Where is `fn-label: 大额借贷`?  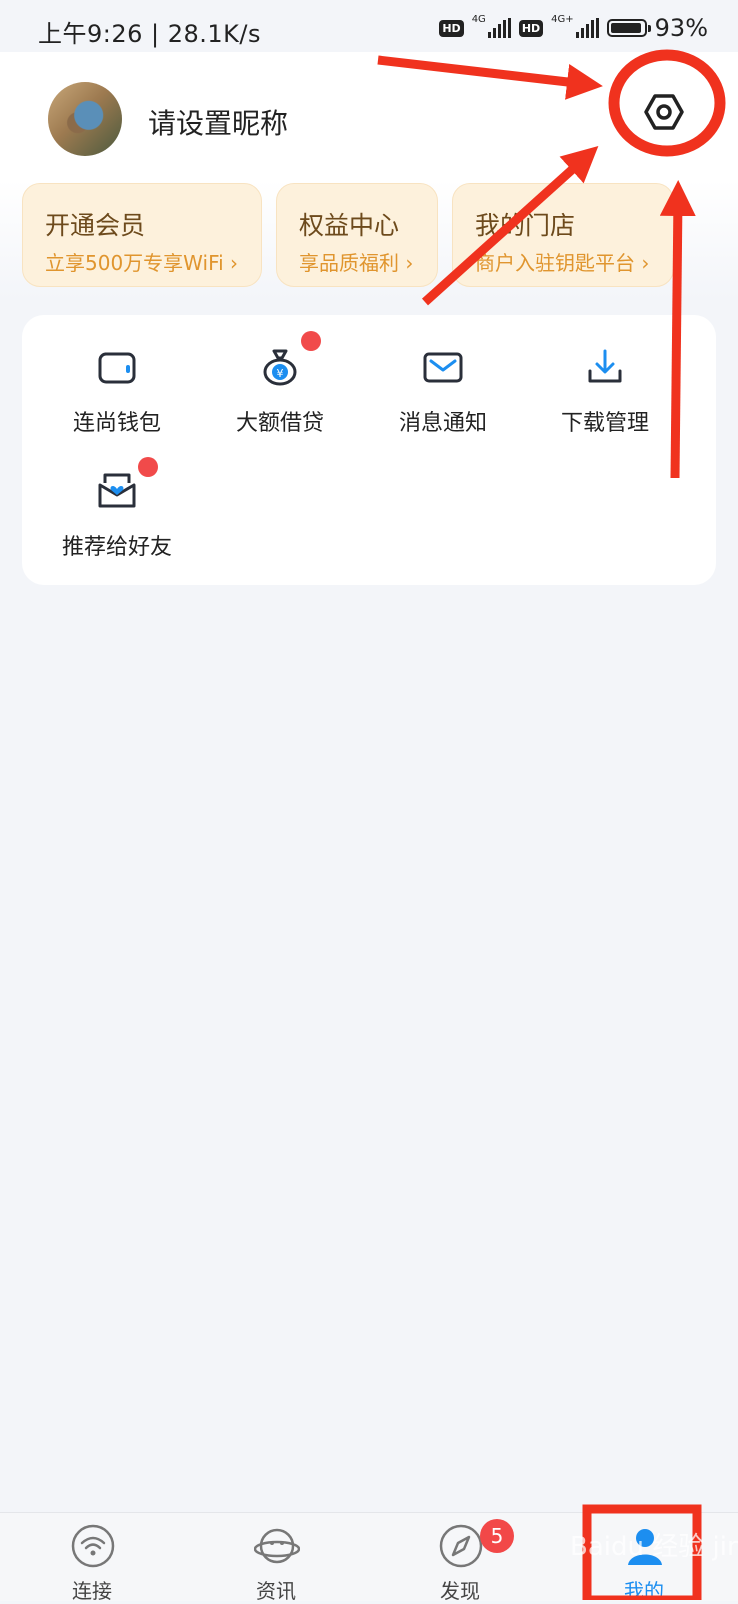
fn-label: 大额借贷 is located at coordinates (279, 423).